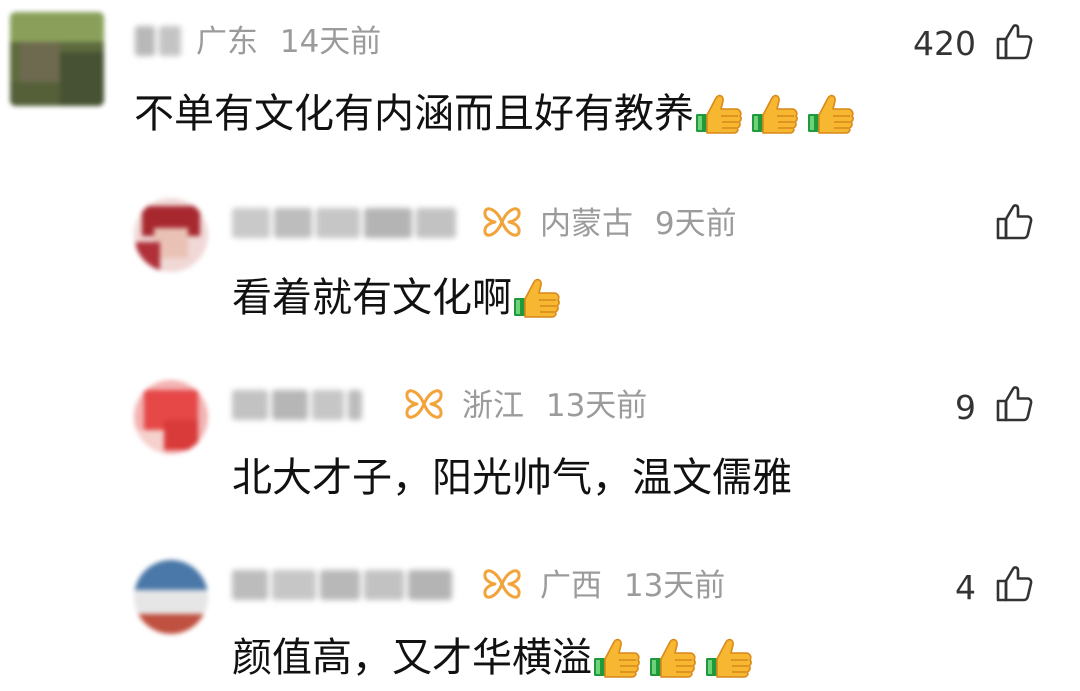 Image resolution: width=1080 pixels, height=691 pixels. I want to click on comment-meta: 广西 13天前, so click(632, 586).